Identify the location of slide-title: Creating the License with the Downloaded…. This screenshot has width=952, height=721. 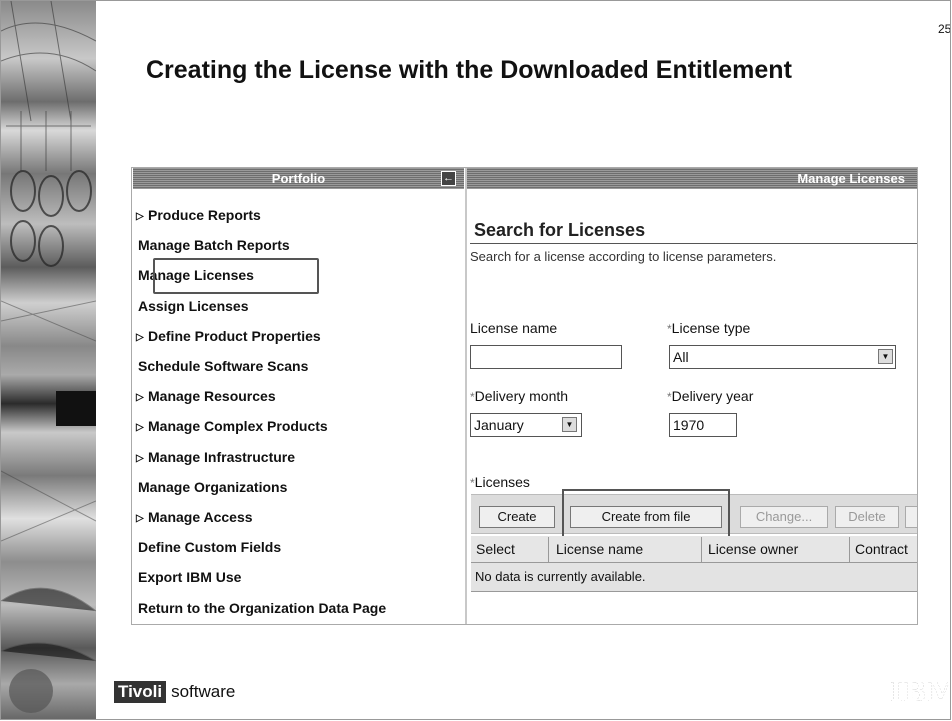
(469, 70).